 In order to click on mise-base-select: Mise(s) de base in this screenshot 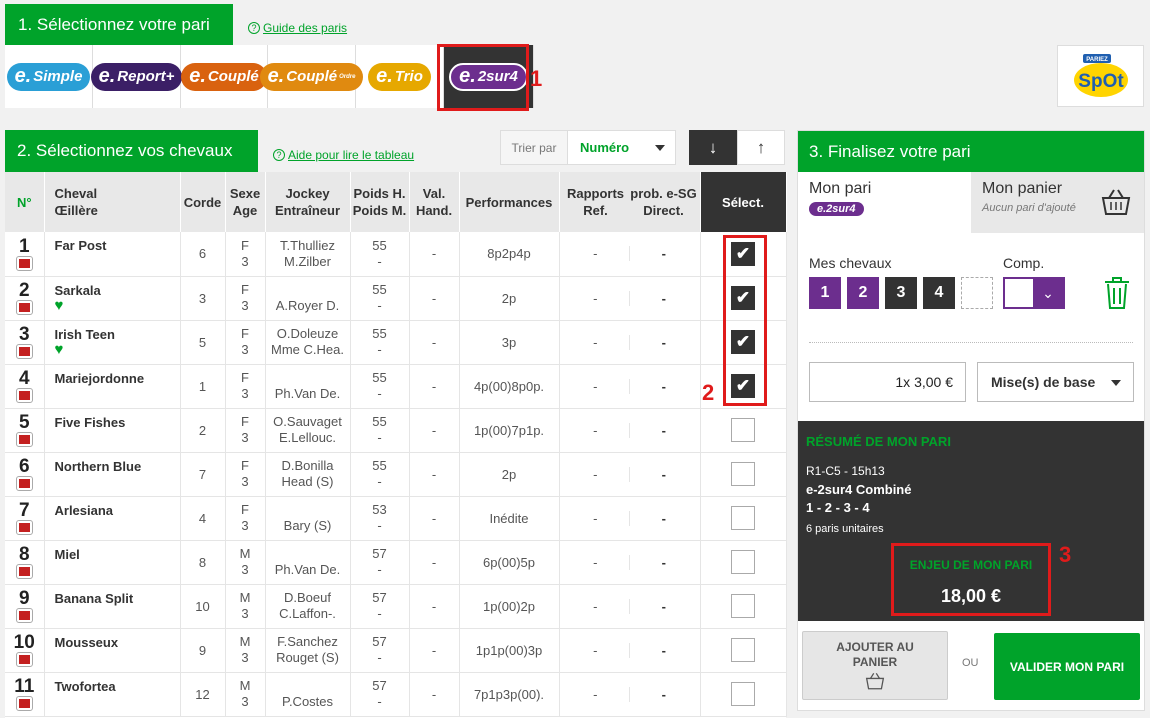, I will do `click(1055, 382)`.